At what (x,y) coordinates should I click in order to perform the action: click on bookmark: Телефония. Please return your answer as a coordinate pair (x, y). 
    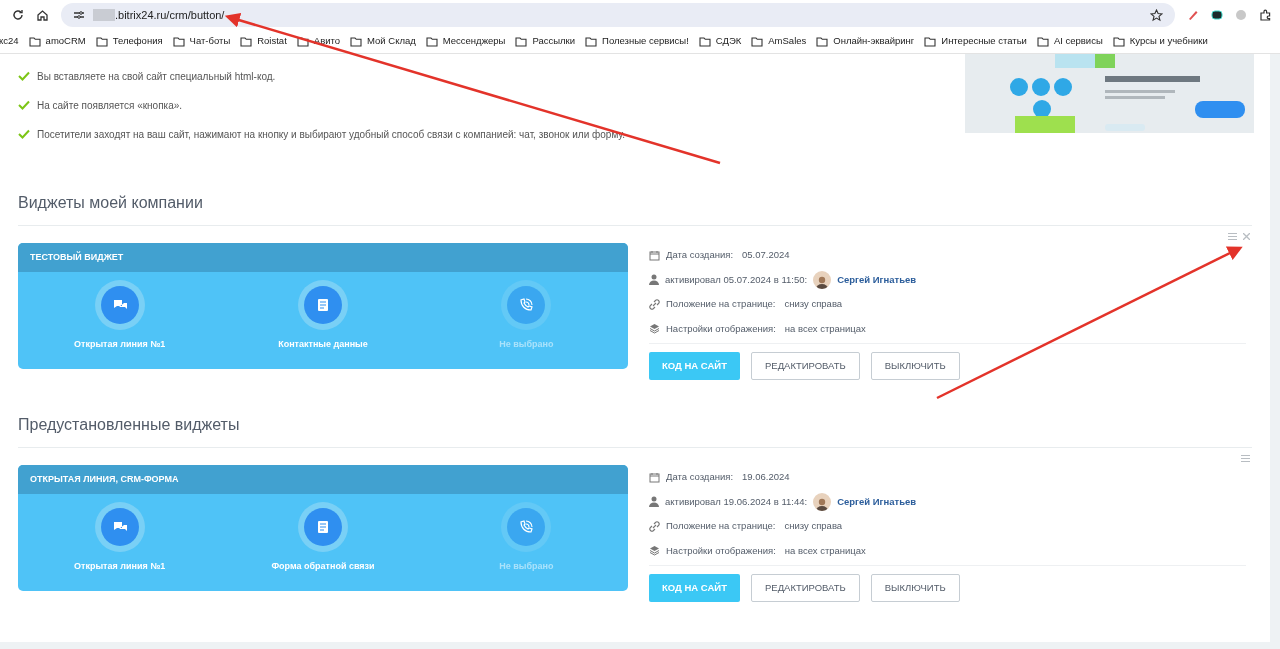
    Looking at the image, I should click on (137, 41).